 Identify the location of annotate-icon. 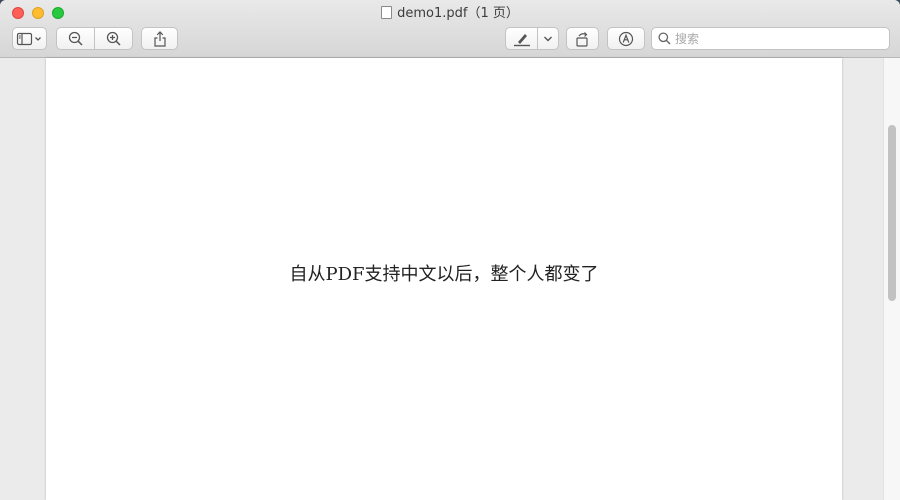
(626, 38).